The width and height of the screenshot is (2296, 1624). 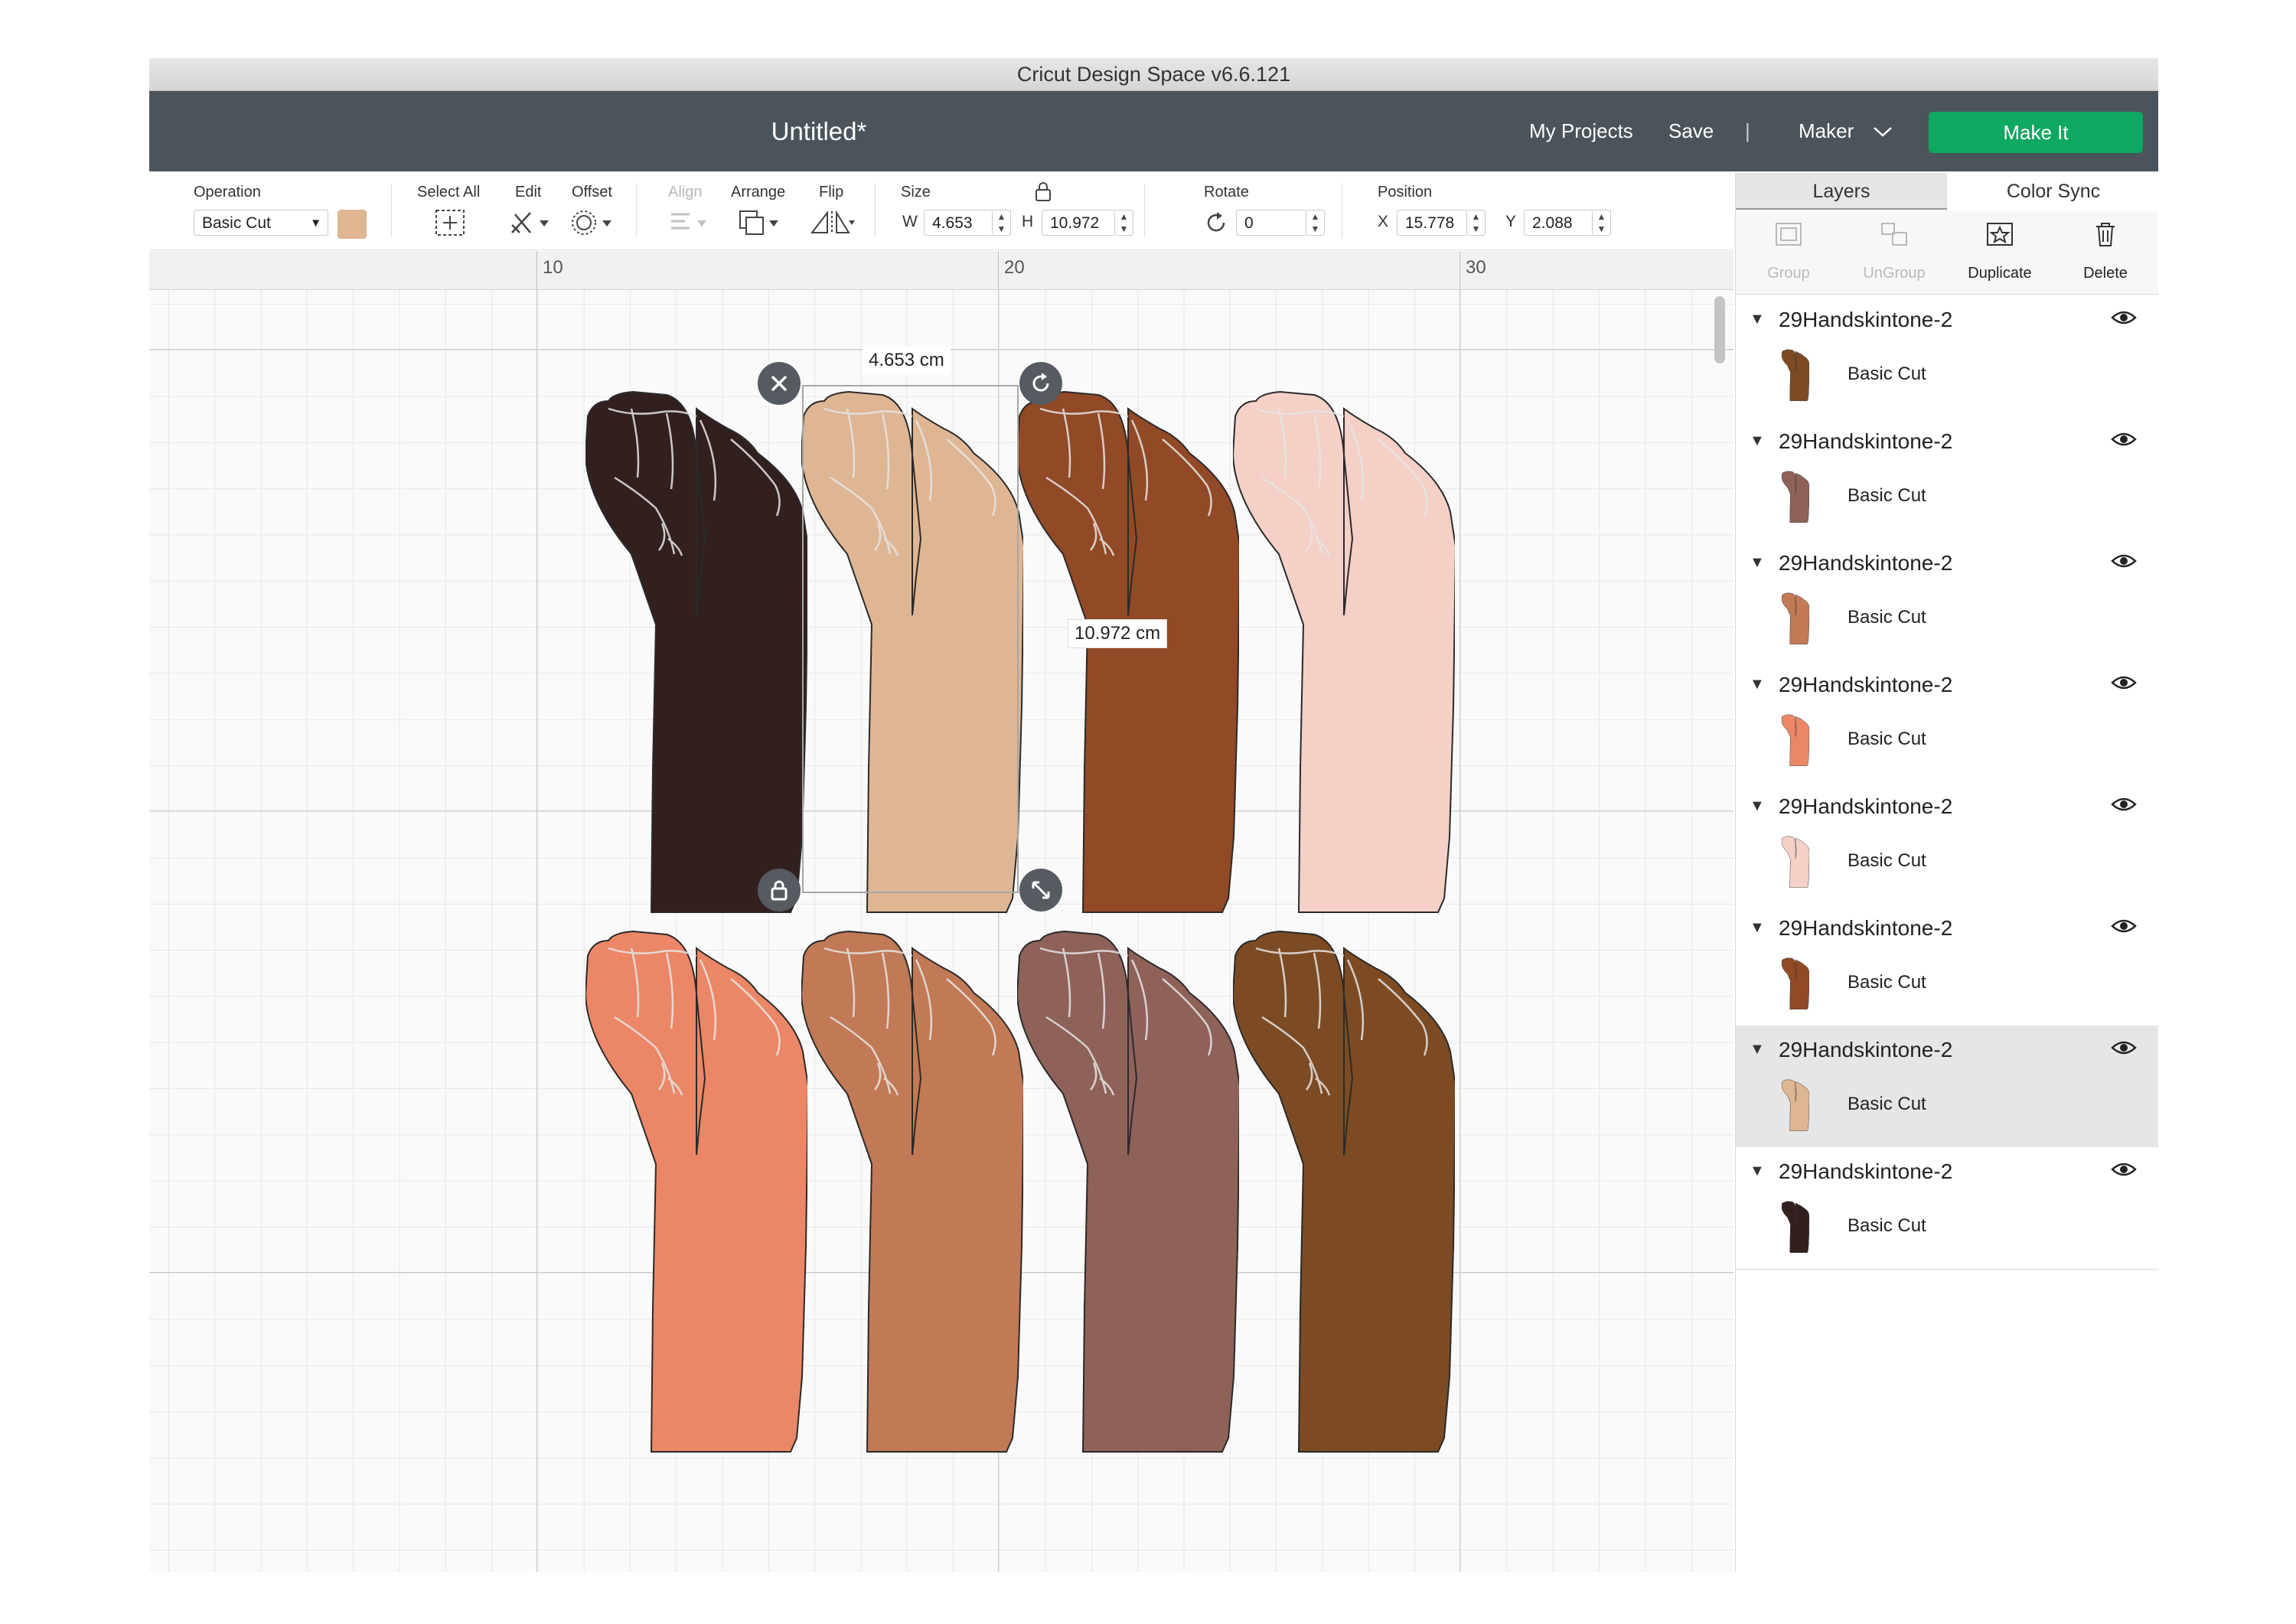 What do you see at coordinates (1602, 223) in the screenshot?
I see `y-position-stepper: ▲ ▼` at bounding box center [1602, 223].